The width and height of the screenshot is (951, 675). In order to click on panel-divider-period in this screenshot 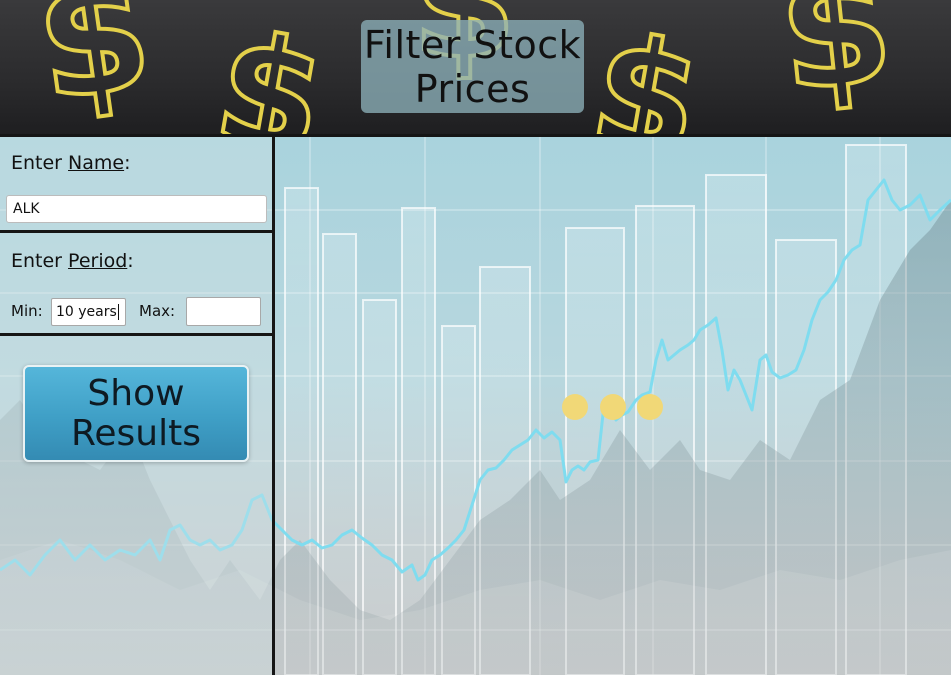, I will do `click(136, 334)`.